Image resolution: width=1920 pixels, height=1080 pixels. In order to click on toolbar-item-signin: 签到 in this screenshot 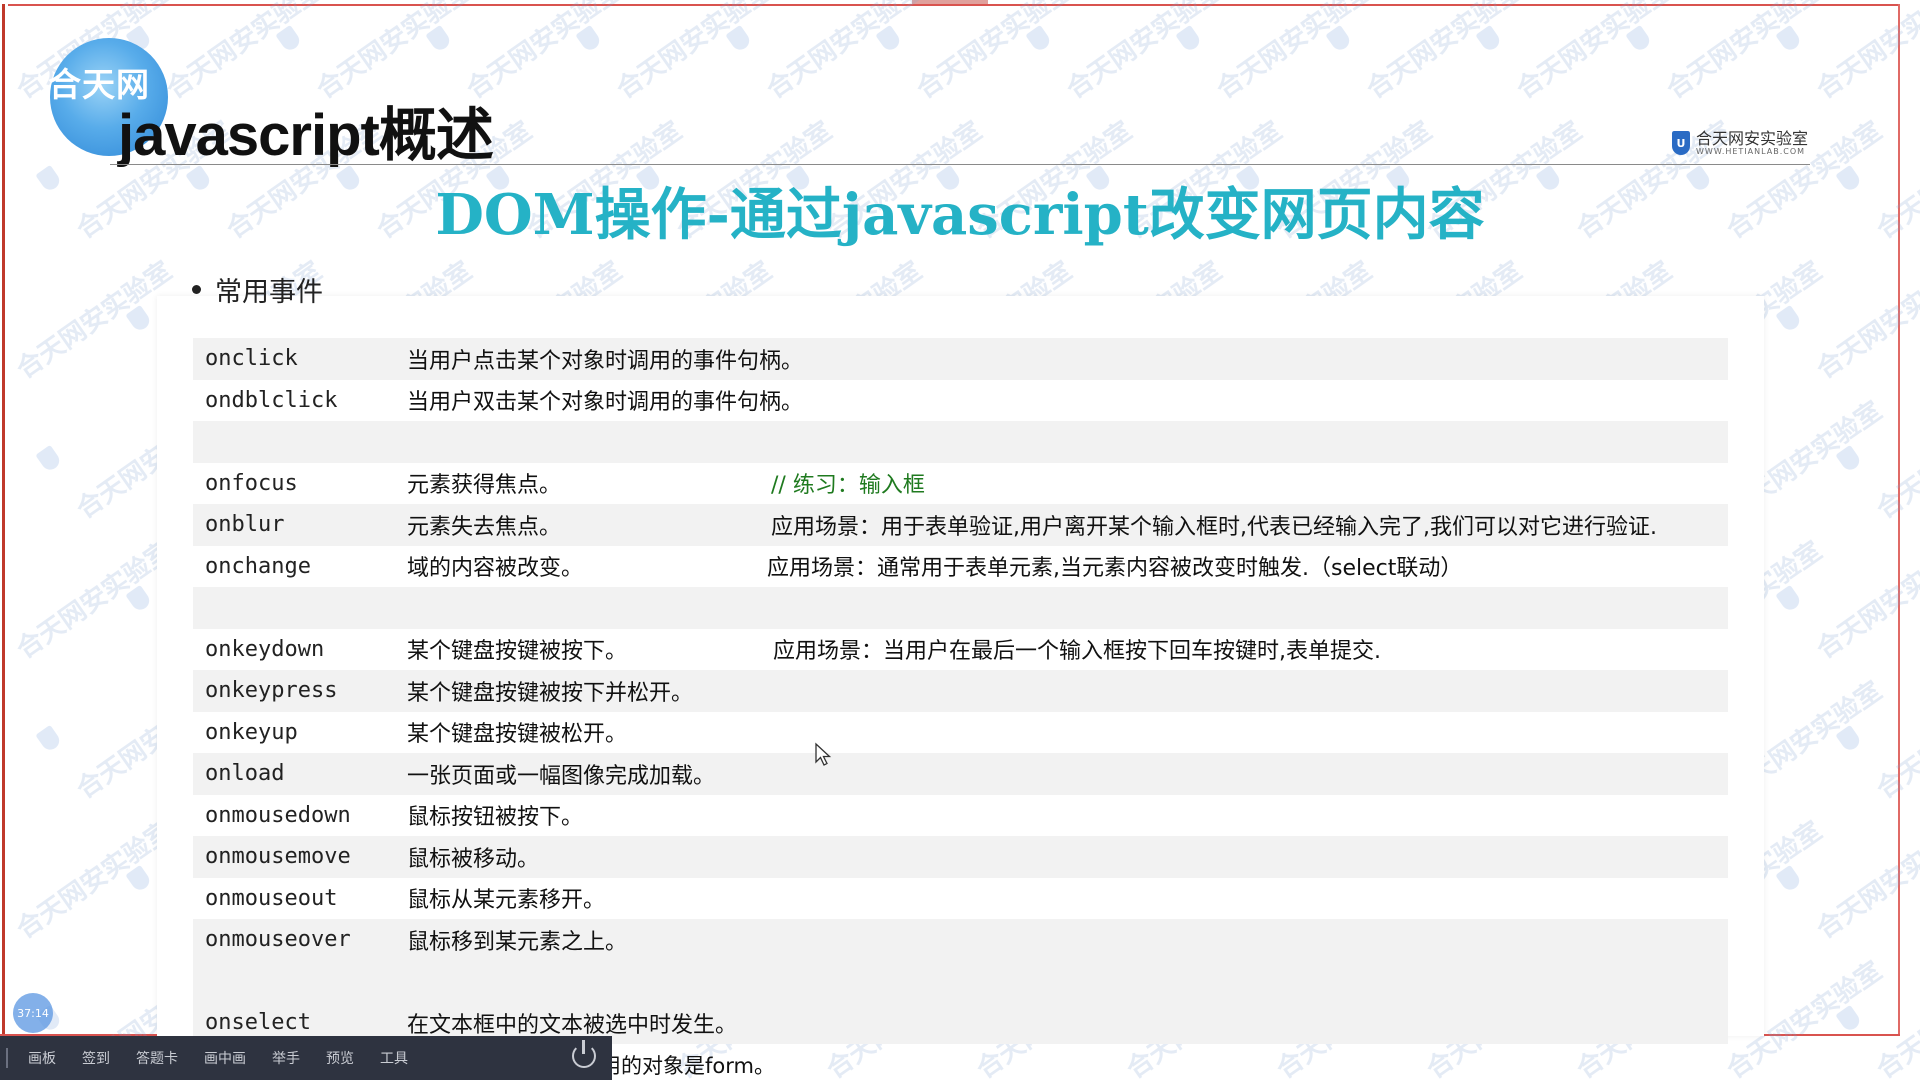, I will do `click(96, 1058)`.